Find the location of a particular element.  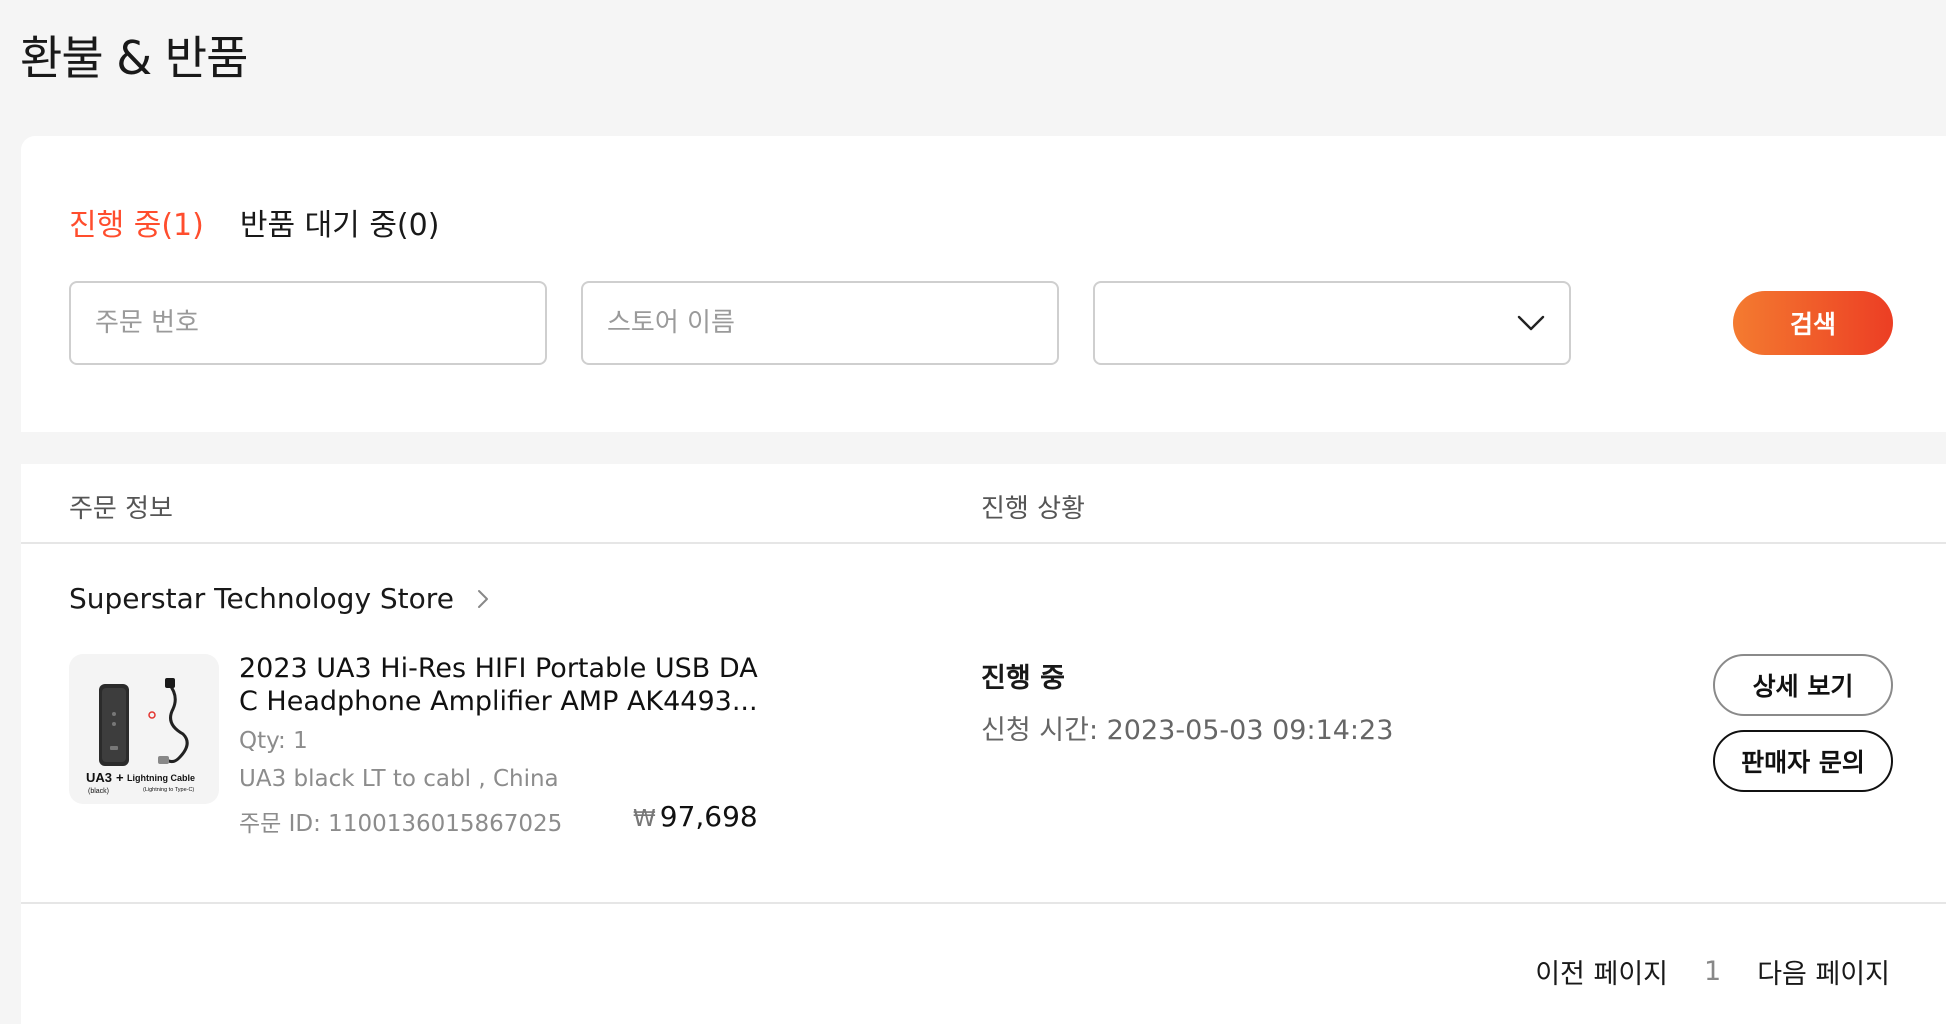

chevron-down-icon is located at coordinates (1531, 323).